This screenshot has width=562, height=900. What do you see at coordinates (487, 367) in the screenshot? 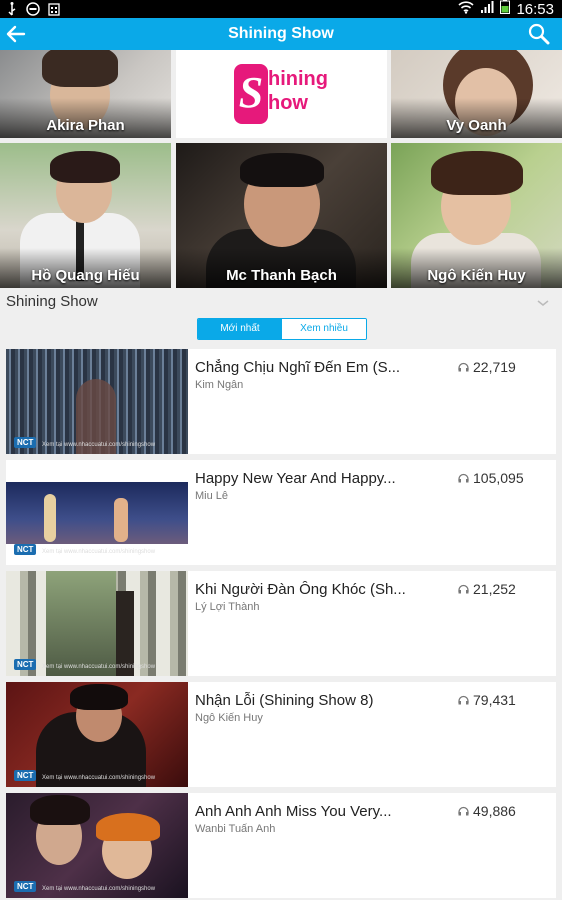
I see `listen-count: 22,719` at bounding box center [487, 367].